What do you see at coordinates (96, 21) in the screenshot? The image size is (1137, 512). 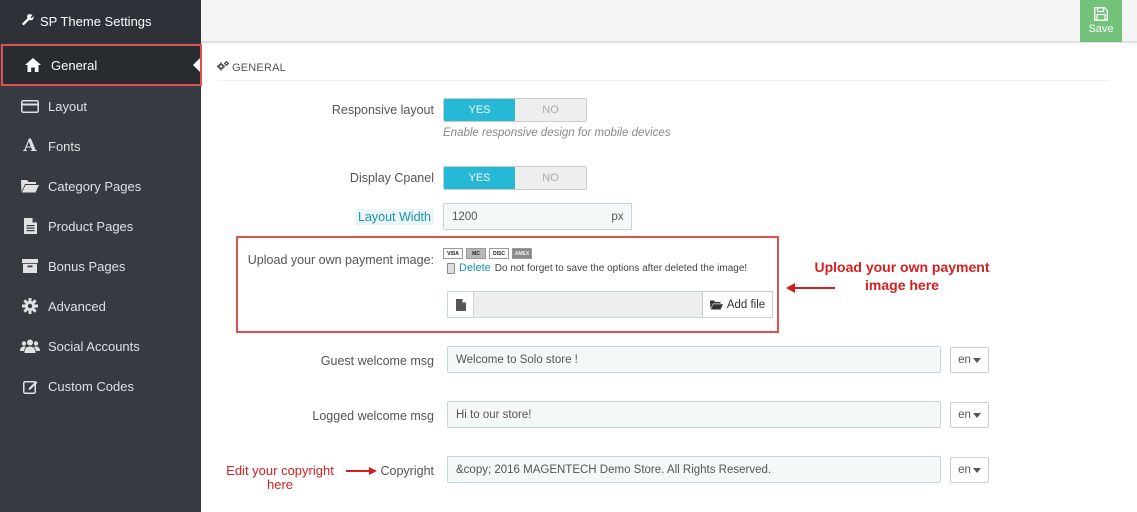 I see `sidebar-title: SP Theme Settings` at bounding box center [96, 21].